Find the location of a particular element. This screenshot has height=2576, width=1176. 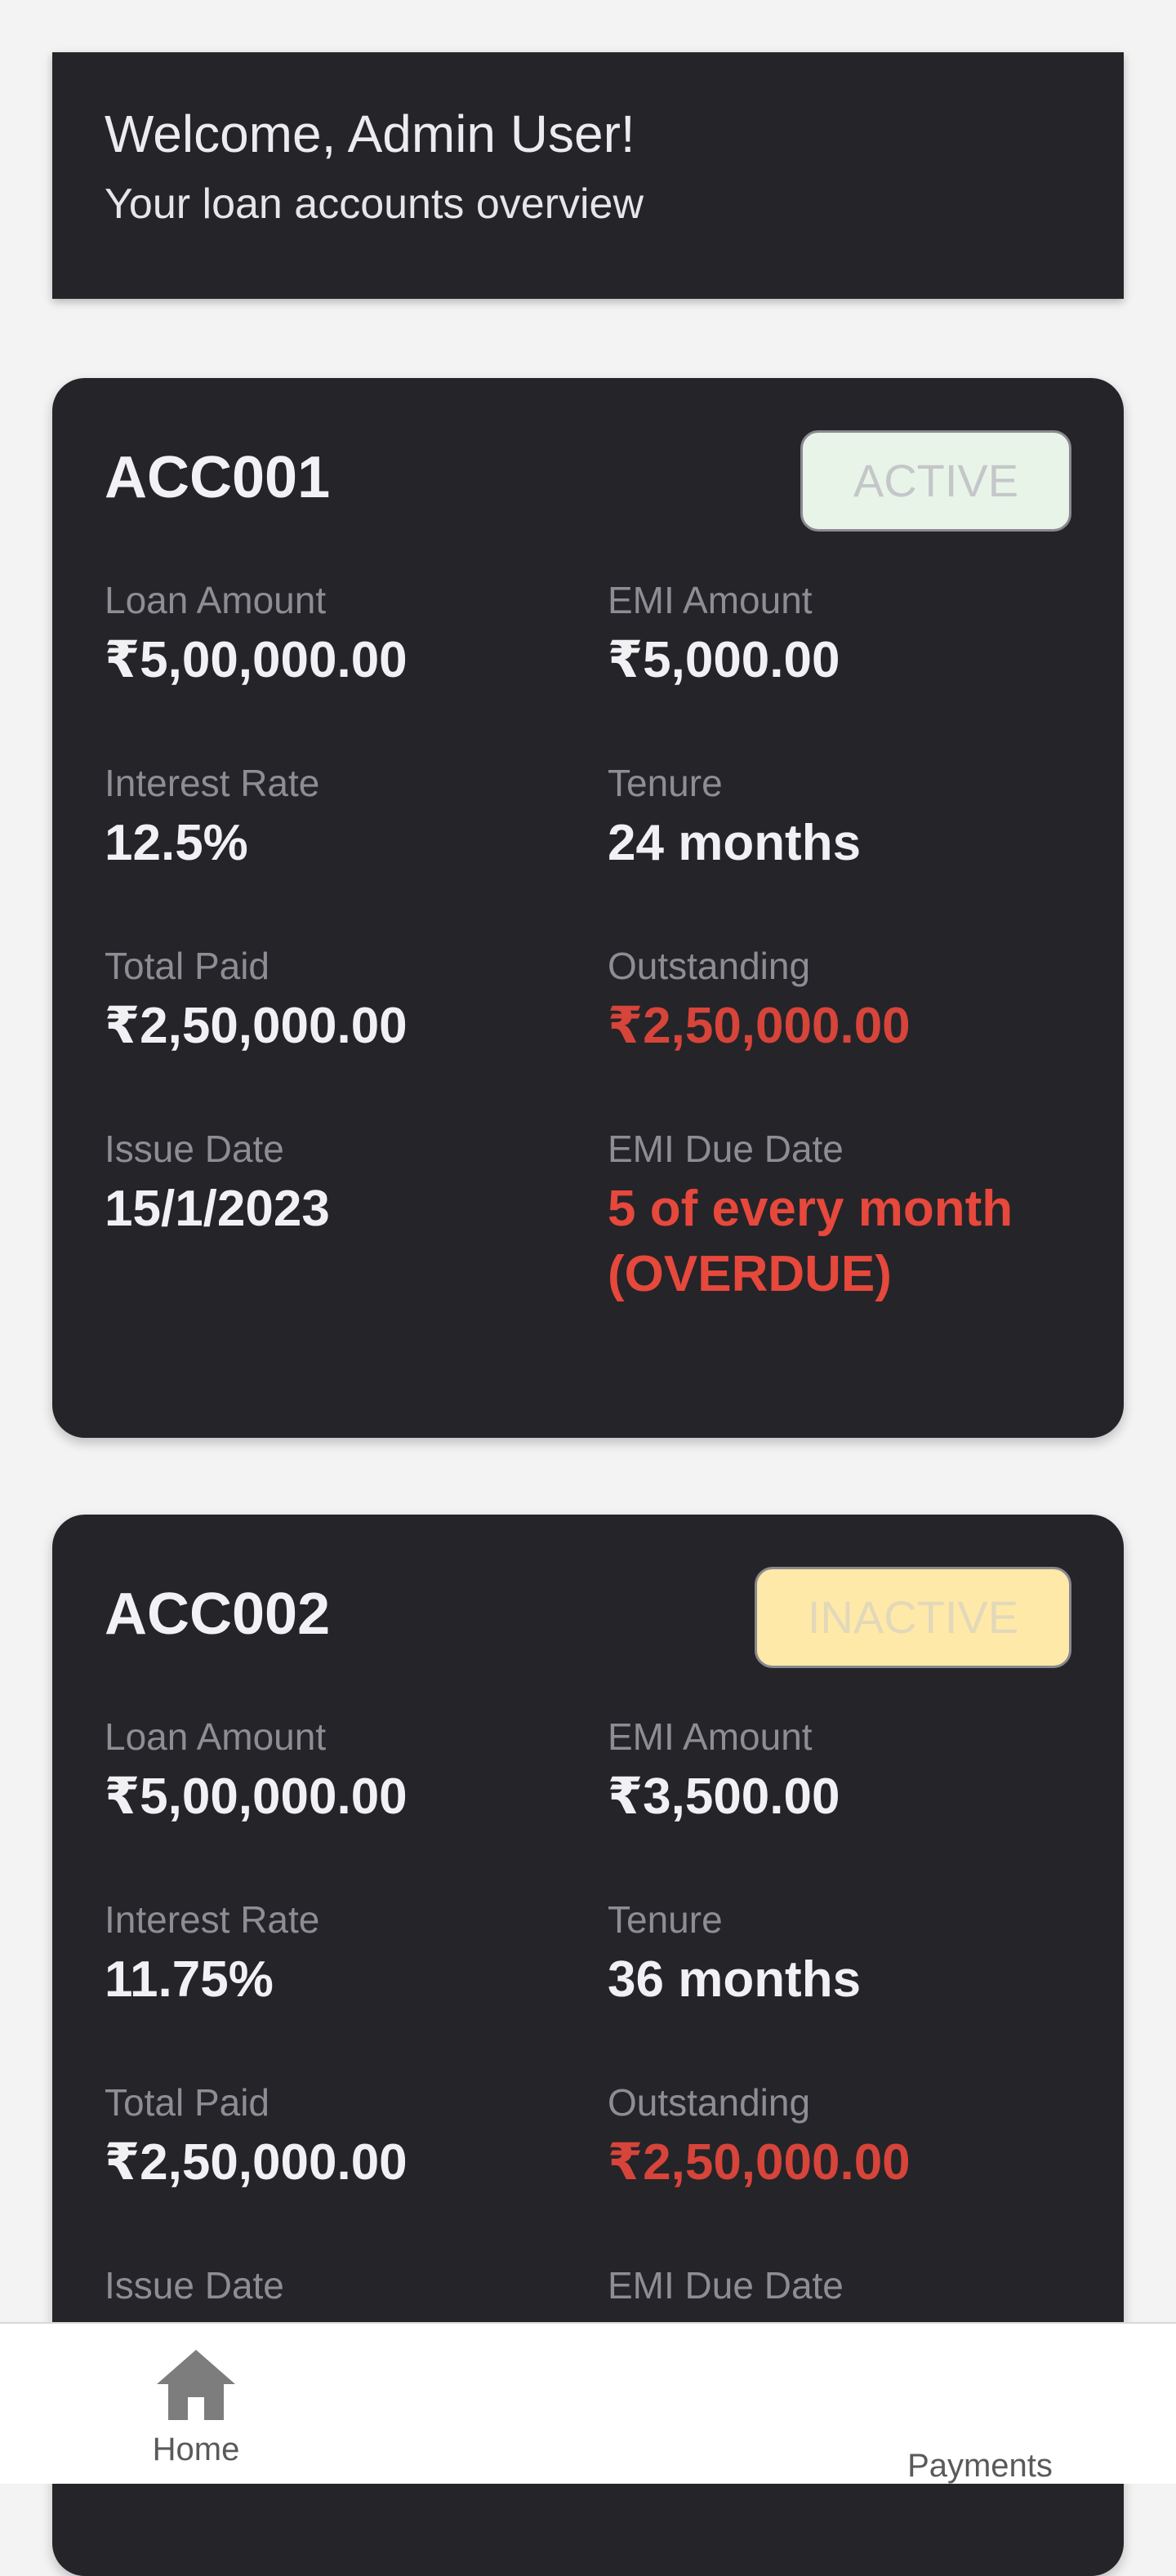

emi-amount-field: EMI Amount ₹5,000.00 is located at coordinates (839, 668).